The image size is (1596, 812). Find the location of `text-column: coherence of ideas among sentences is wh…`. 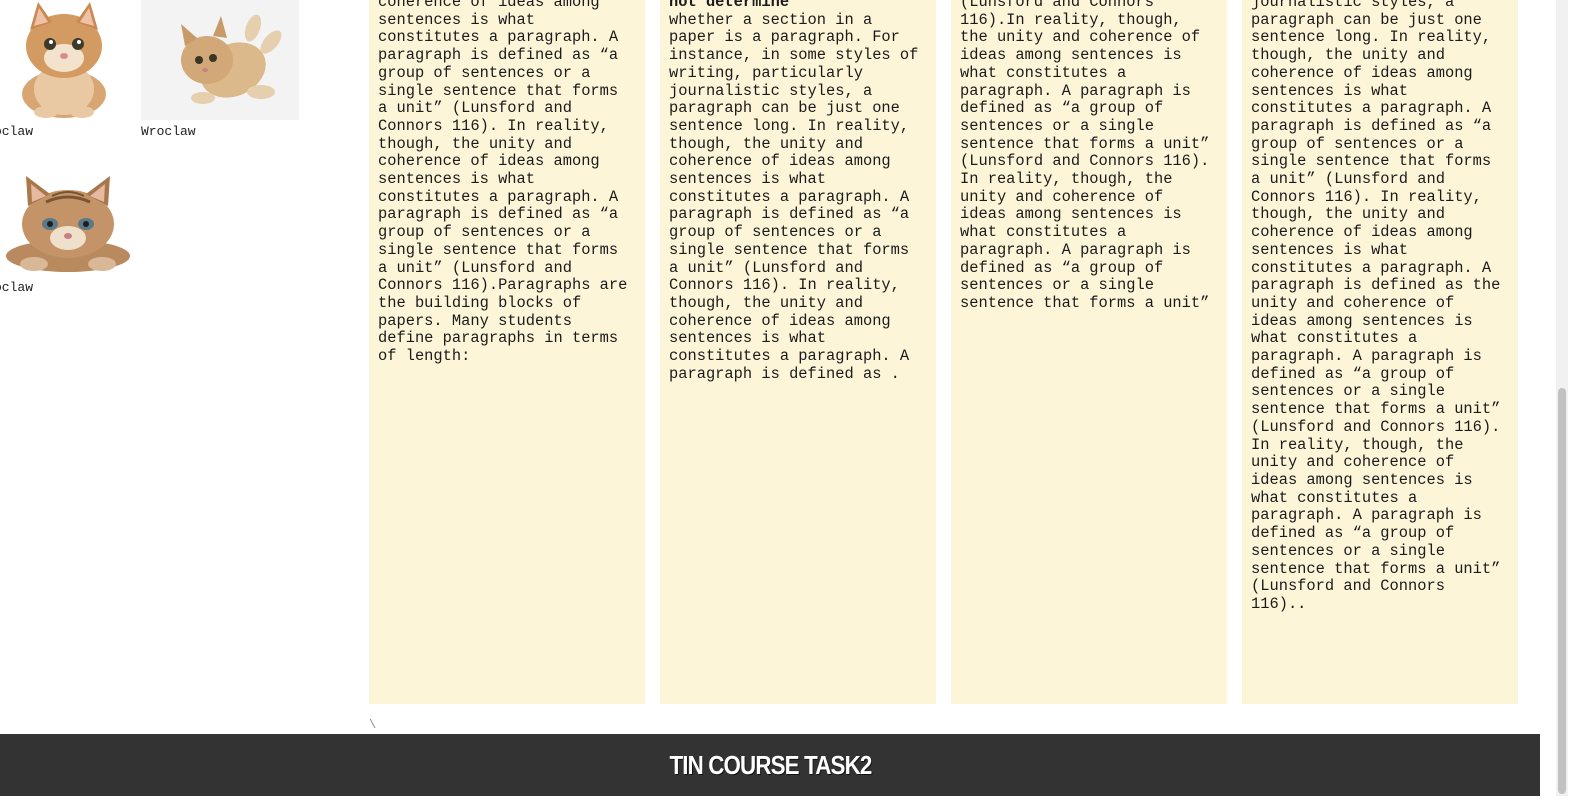

text-column: coherence of ideas among sentences is wh… is located at coordinates (507, 352).